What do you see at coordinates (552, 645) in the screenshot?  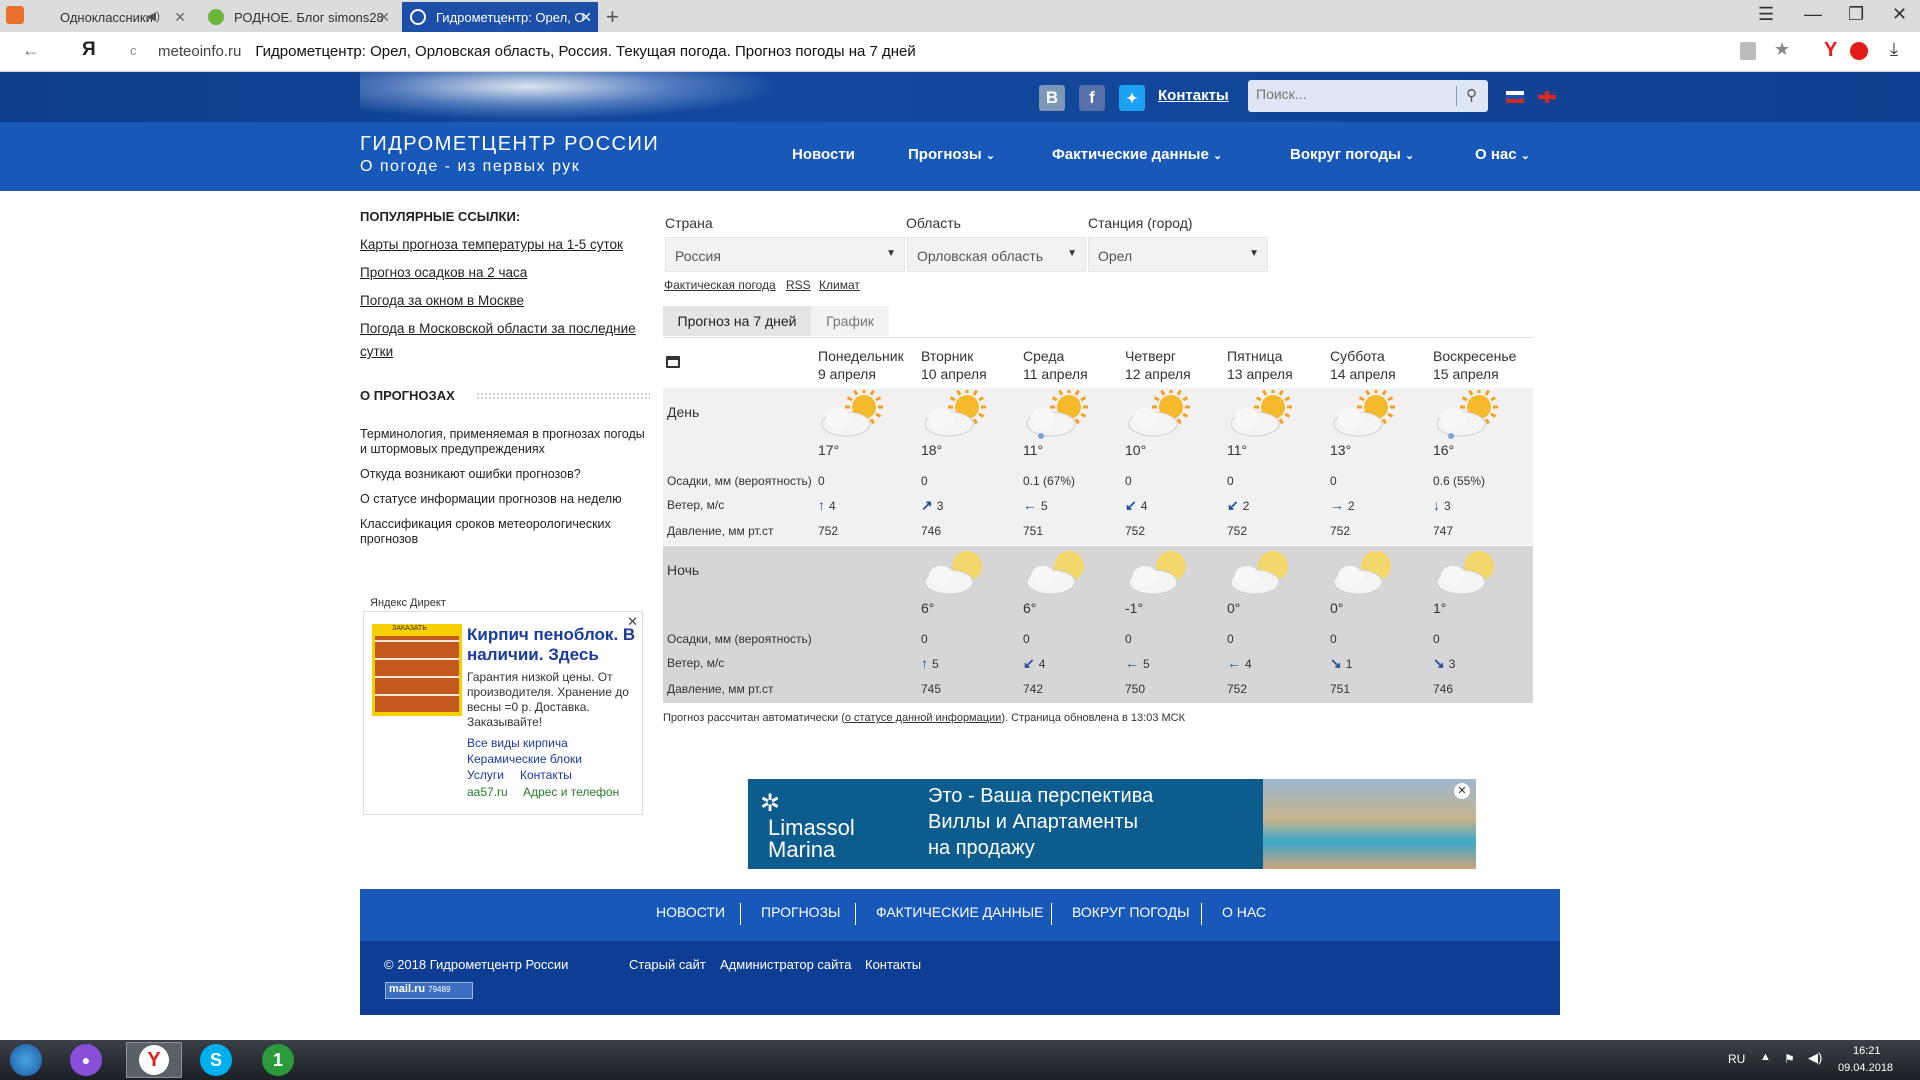 I see `ad-title: Кирпич пеноблок. В наличии. Здесь` at bounding box center [552, 645].